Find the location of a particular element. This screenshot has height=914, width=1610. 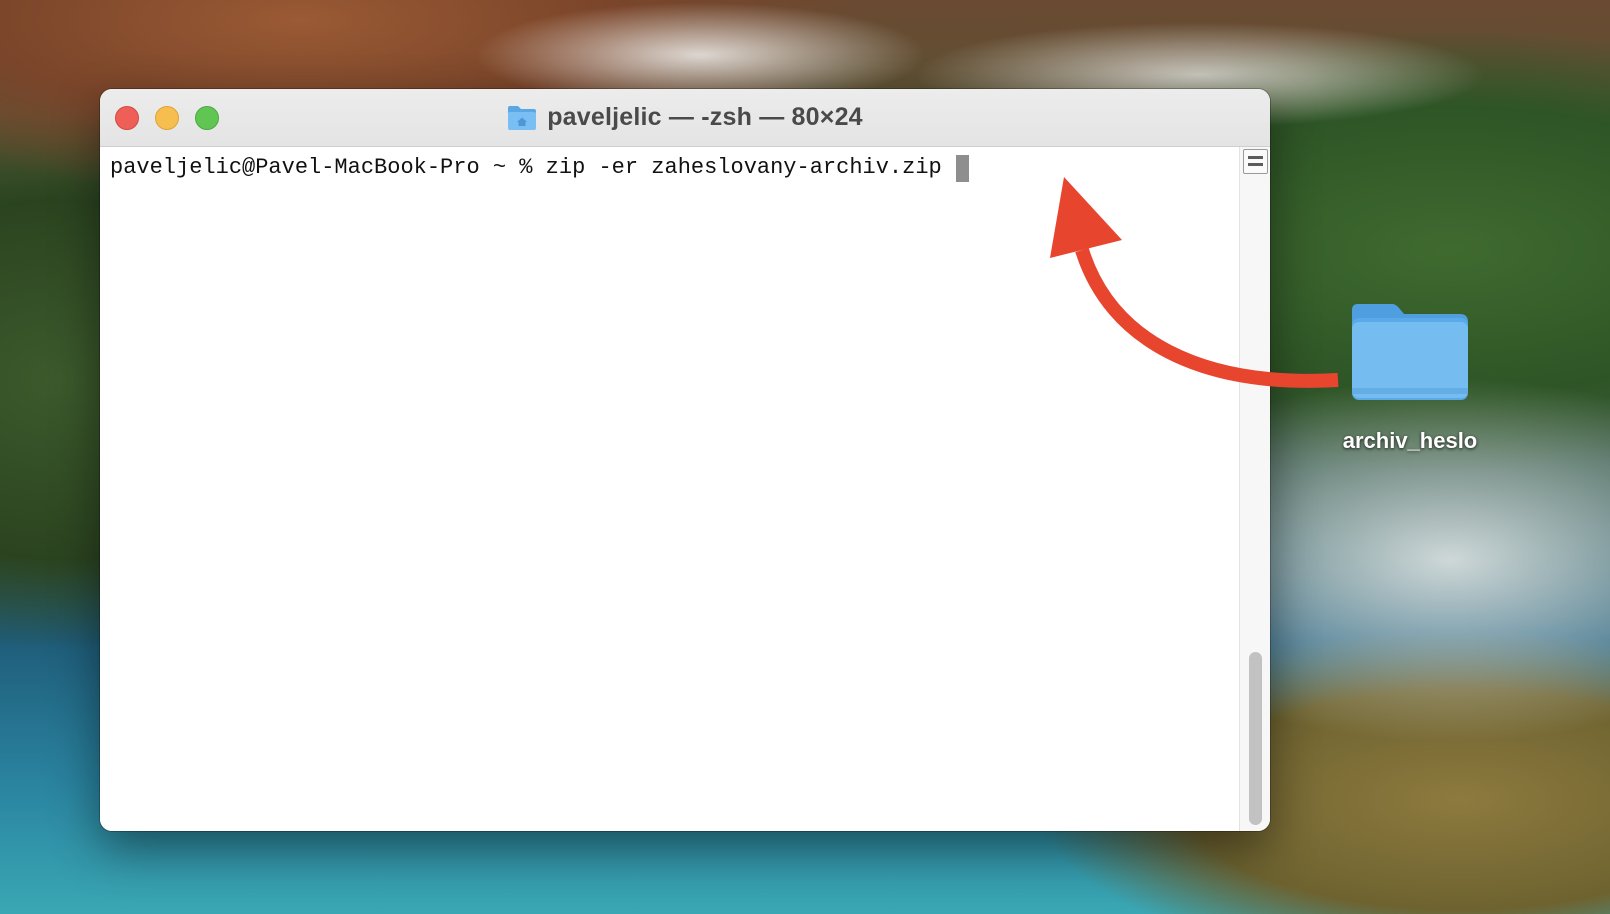

title-bar: paveljelic — -zsh — 80×24 is located at coordinates (685, 118).